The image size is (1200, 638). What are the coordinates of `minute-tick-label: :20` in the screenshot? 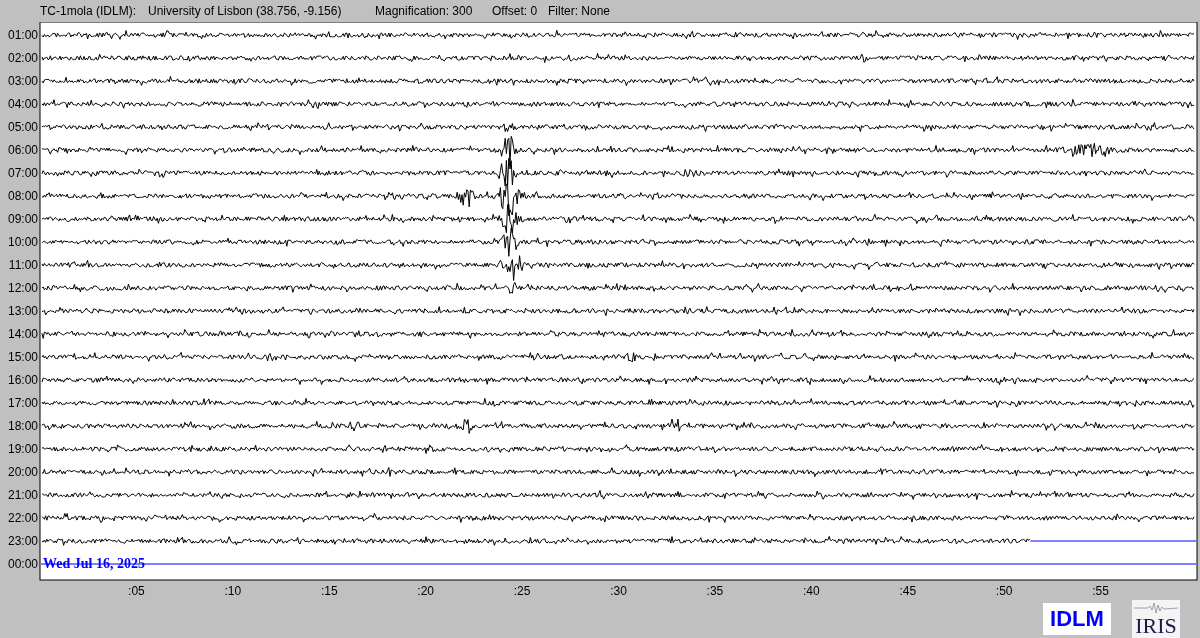 It's located at (425, 591).